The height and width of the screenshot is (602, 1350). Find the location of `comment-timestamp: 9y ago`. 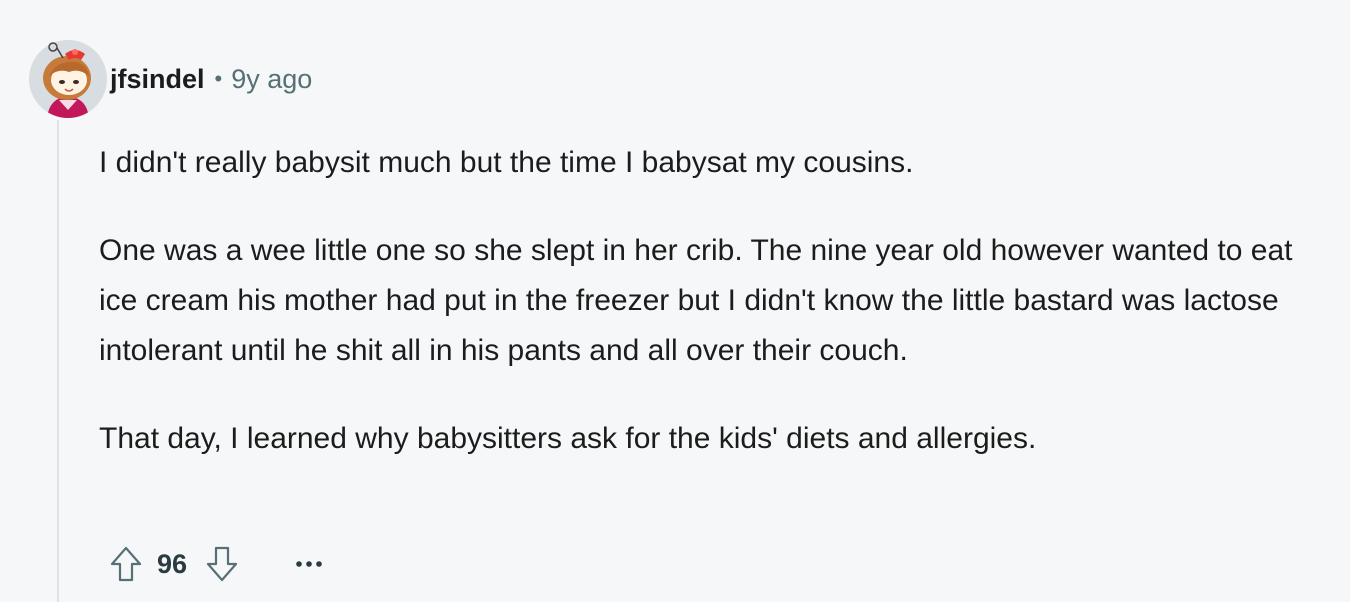

comment-timestamp: 9y ago is located at coordinates (271, 79).